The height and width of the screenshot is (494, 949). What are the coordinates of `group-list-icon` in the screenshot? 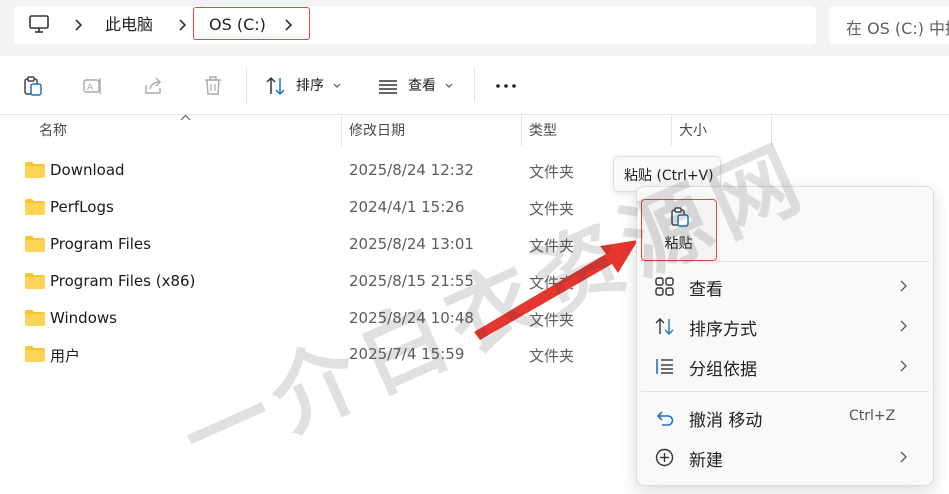 It's located at (664, 366).